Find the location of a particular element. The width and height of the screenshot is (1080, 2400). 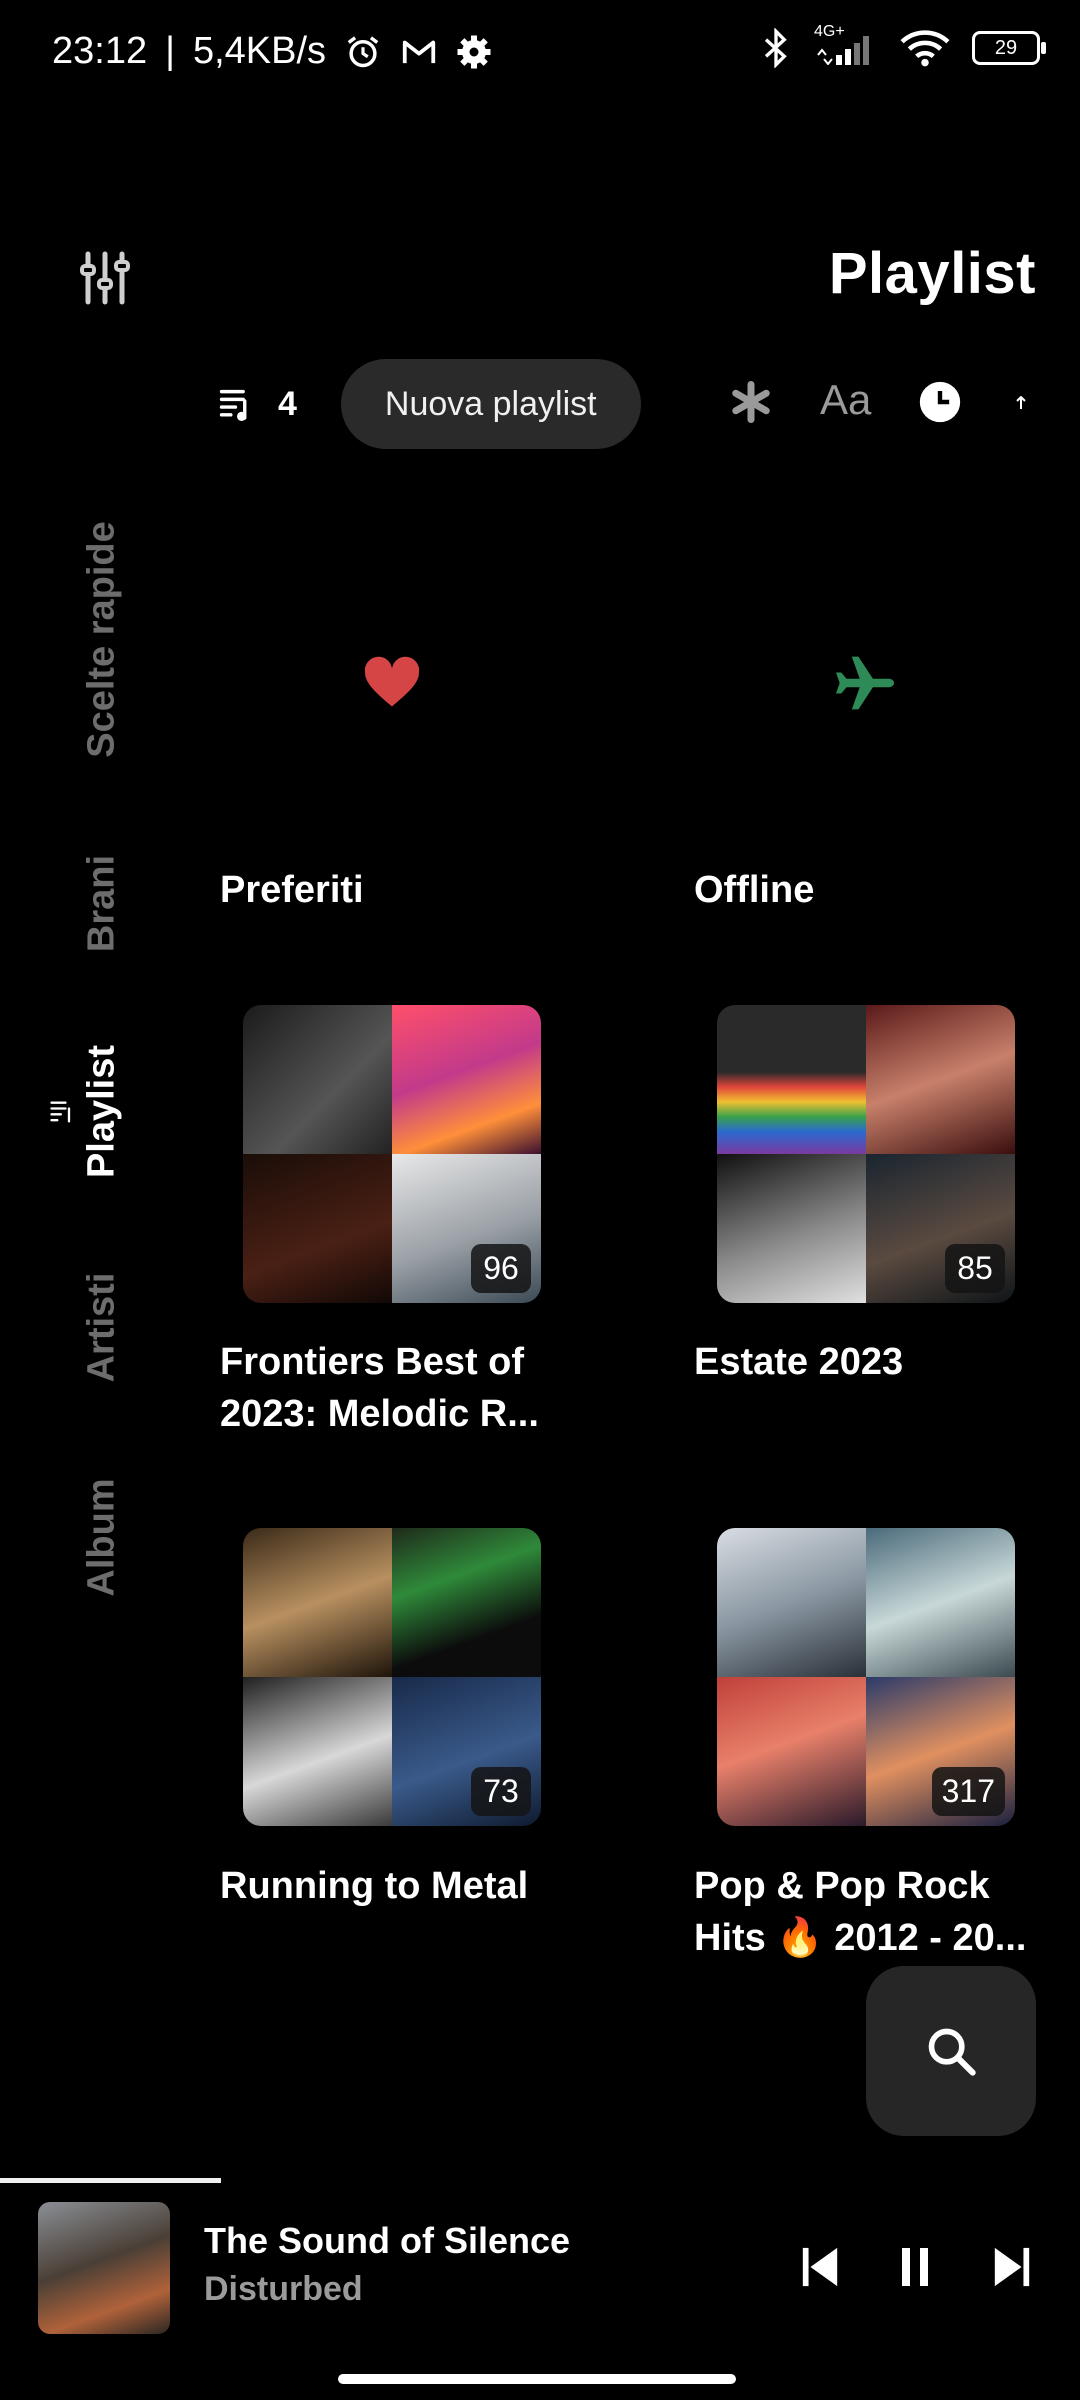

cellular-signal-icon: 4G+ is located at coordinates (846, 44).